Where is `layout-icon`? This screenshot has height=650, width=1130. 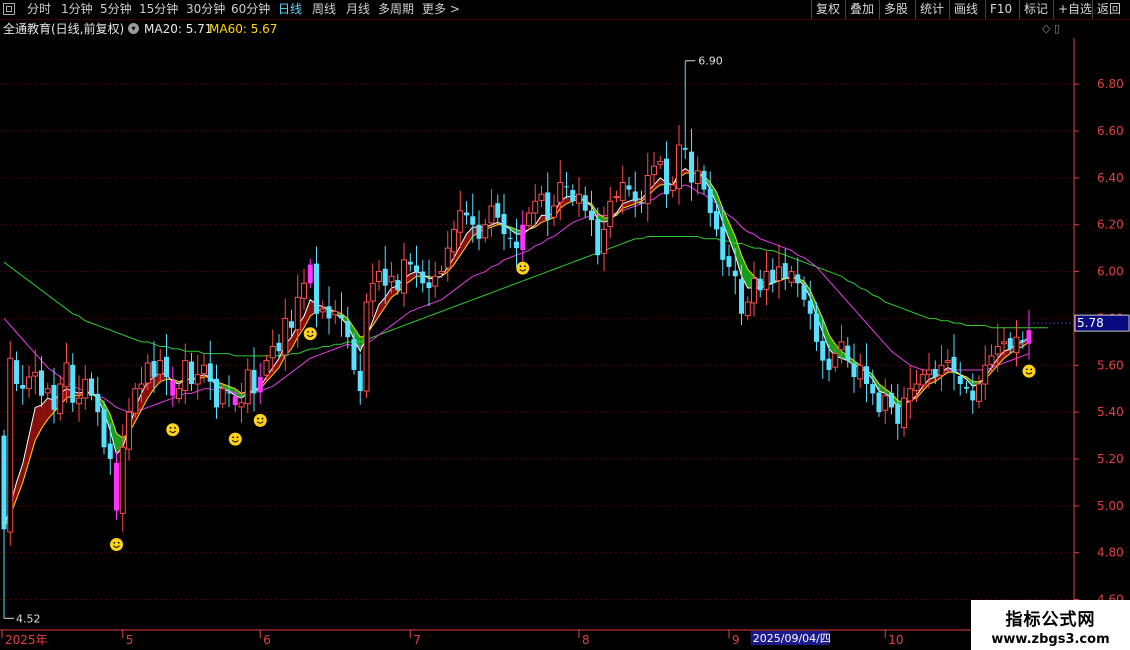 layout-icon is located at coordinates (9, 9).